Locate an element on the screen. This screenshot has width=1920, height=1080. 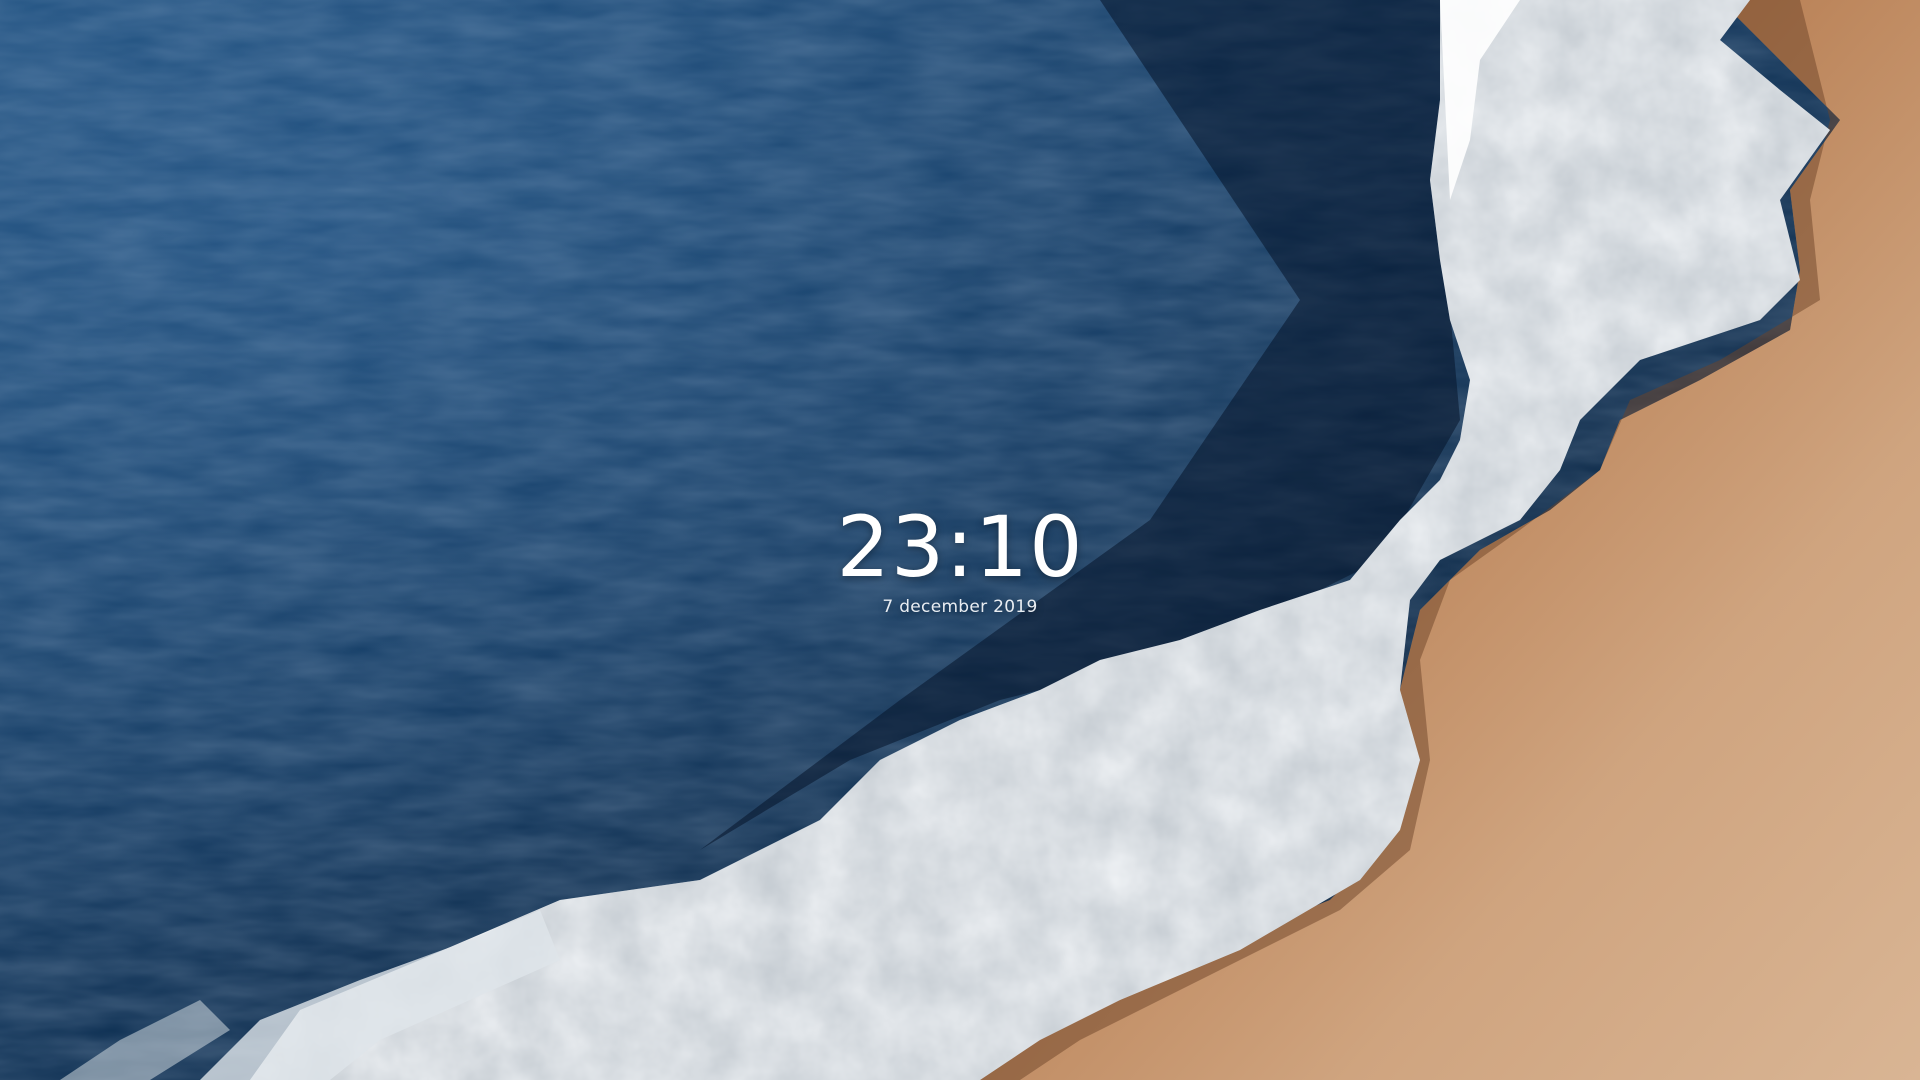
clock-date: 7 december 2019 is located at coordinates (960, 607).